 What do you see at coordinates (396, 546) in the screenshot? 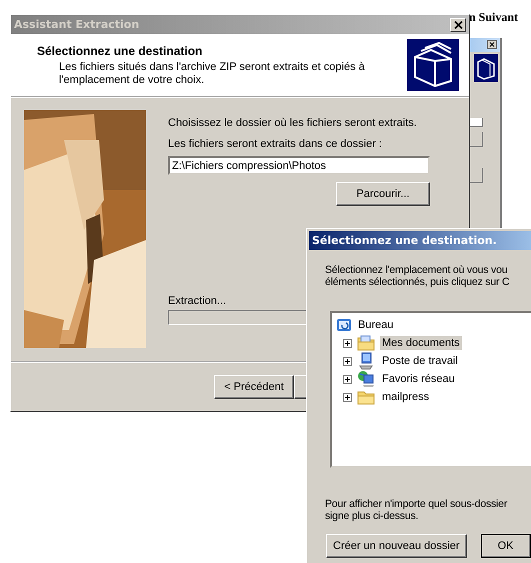
I see `new-folder-button: Créer un nouveau dossier` at bounding box center [396, 546].